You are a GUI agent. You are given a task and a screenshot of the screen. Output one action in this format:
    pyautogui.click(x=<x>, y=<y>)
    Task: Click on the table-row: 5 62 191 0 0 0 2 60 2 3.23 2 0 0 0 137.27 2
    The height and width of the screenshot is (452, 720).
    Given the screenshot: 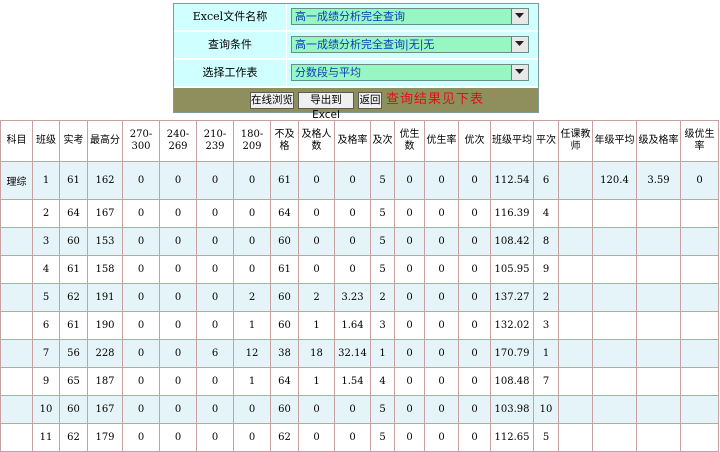 What is the action you would take?
    pyautogui.click(x=359, y=297)
    